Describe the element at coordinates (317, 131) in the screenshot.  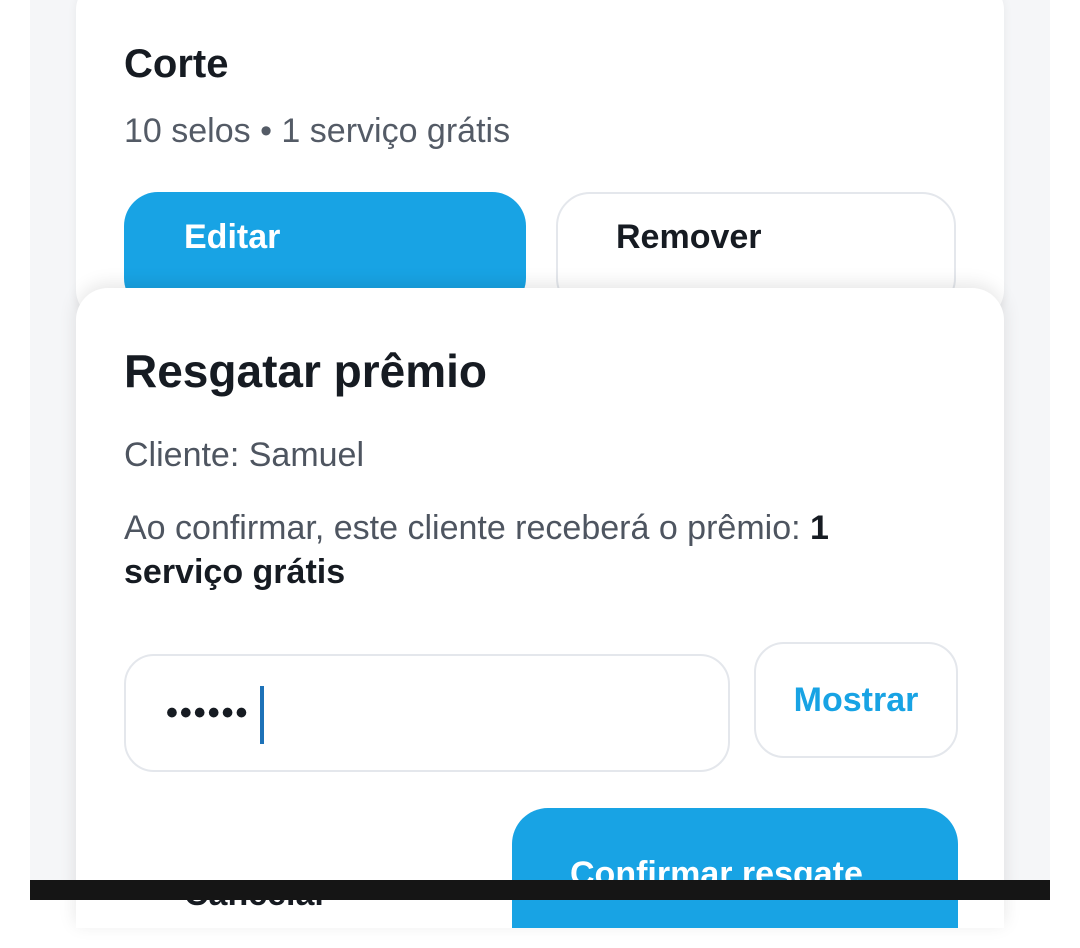
I see `service-meta: 10 selos • 1 serviço grátis` at that location.